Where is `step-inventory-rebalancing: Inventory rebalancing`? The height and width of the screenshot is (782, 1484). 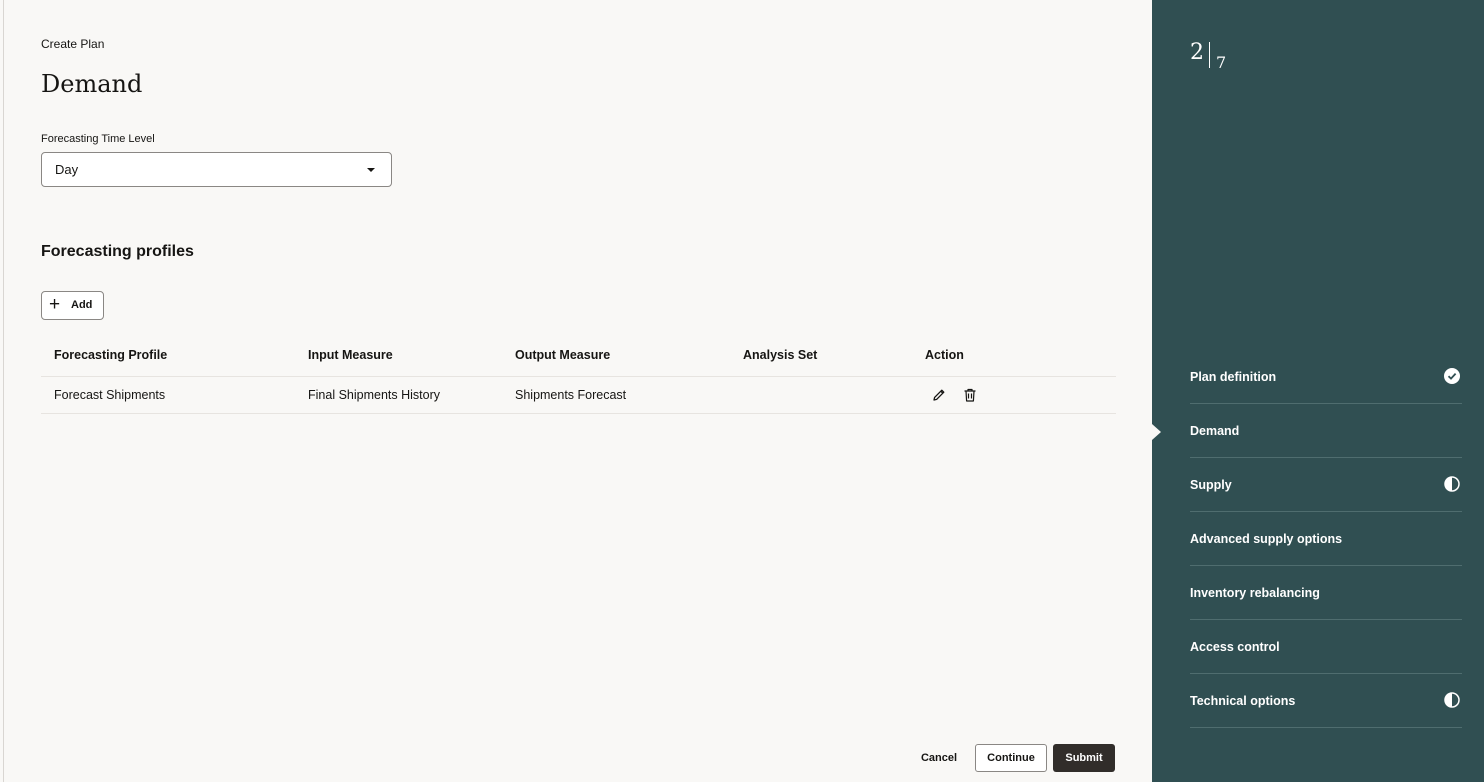 step-inventory-rebalancing: Inventory rebalancing is located at coordinates (1326, 593).